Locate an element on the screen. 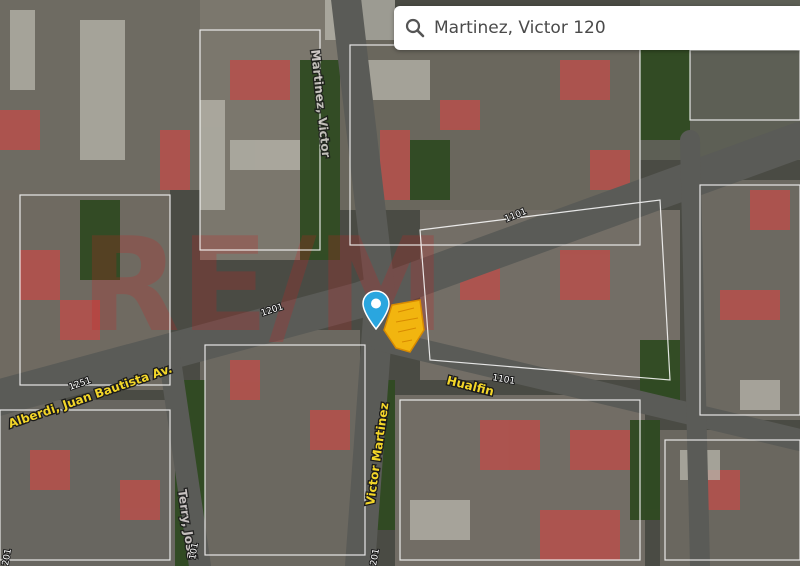 The width and height of the screenshot is (800, 566). search-bar is located at coordinates (597, 28).